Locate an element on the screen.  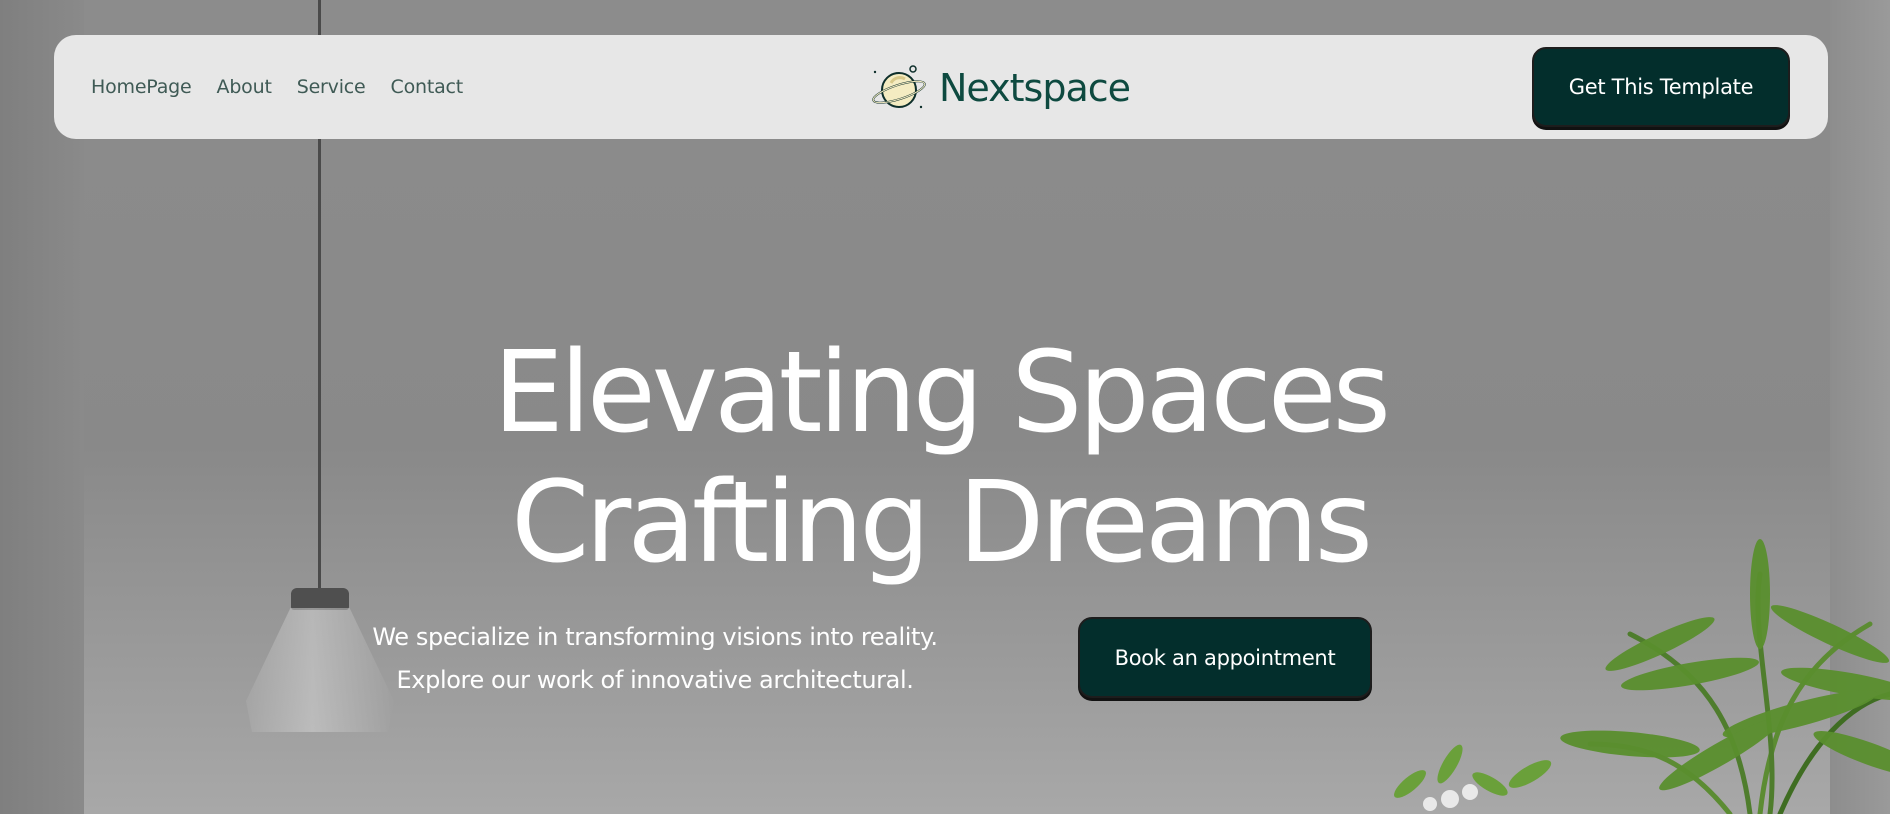
book-appointment-button: Book an appointment is located at coordinates (1225, 657).